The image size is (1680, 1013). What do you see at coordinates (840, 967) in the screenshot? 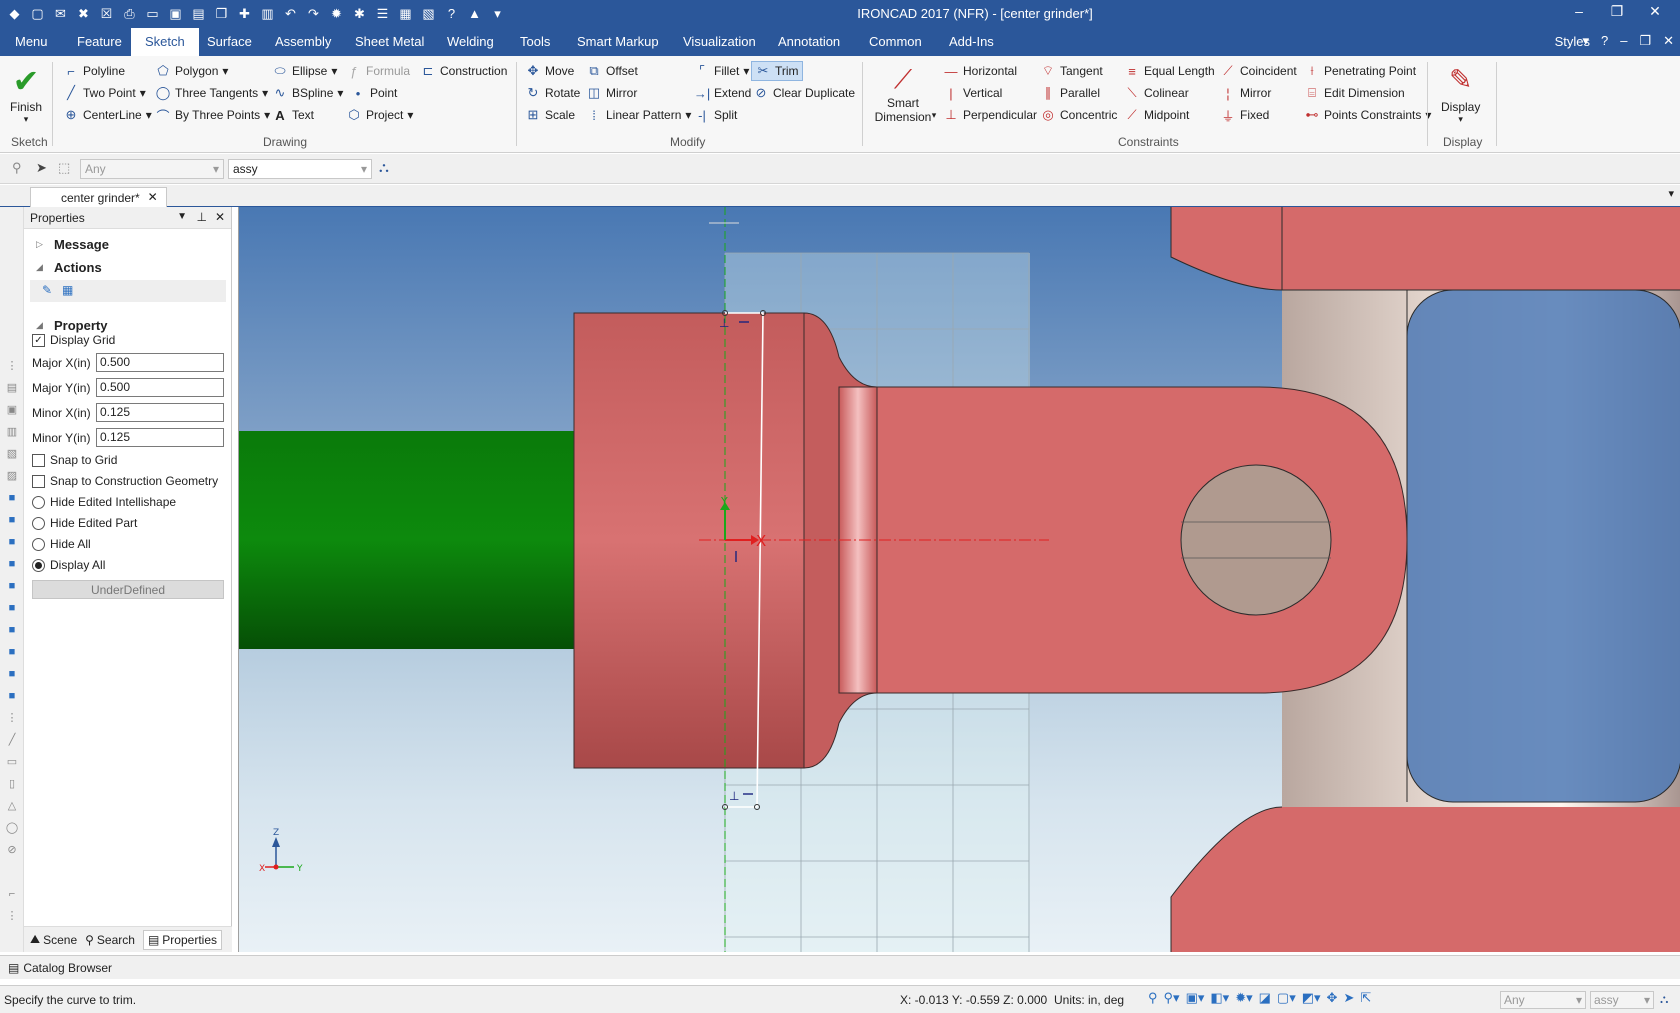
I see `catalog-browser-bar: ▤ Catalog Browser` at bounding box center [840, 967].